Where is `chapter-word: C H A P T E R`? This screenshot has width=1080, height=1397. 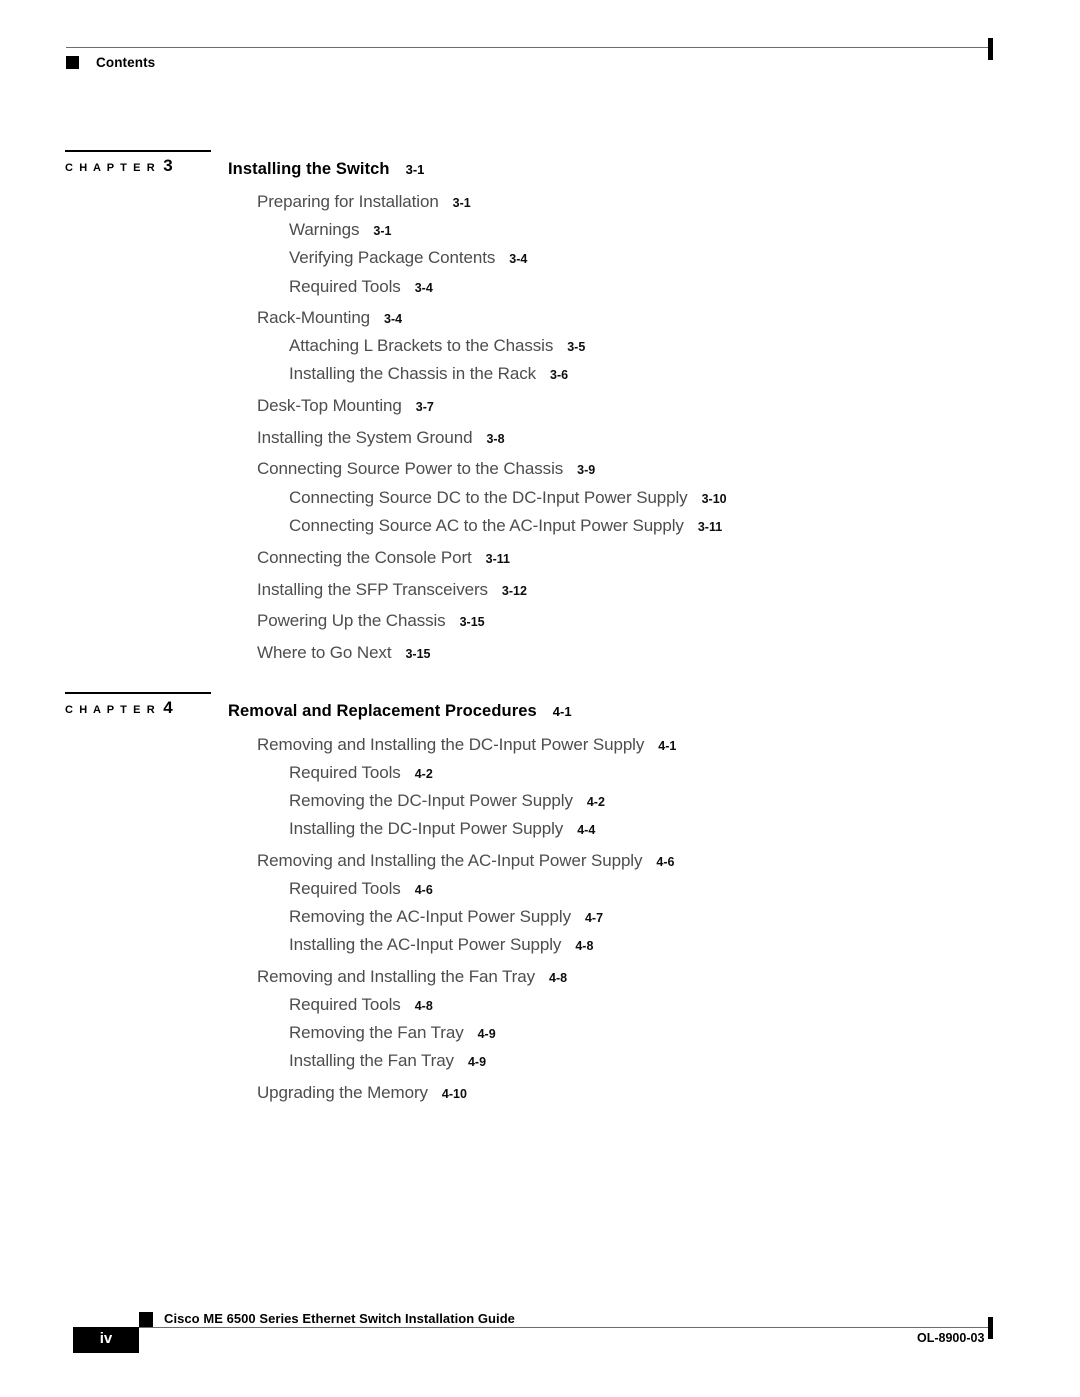
chapter-word: C H A P T E R is located at coordinates (111, 709).